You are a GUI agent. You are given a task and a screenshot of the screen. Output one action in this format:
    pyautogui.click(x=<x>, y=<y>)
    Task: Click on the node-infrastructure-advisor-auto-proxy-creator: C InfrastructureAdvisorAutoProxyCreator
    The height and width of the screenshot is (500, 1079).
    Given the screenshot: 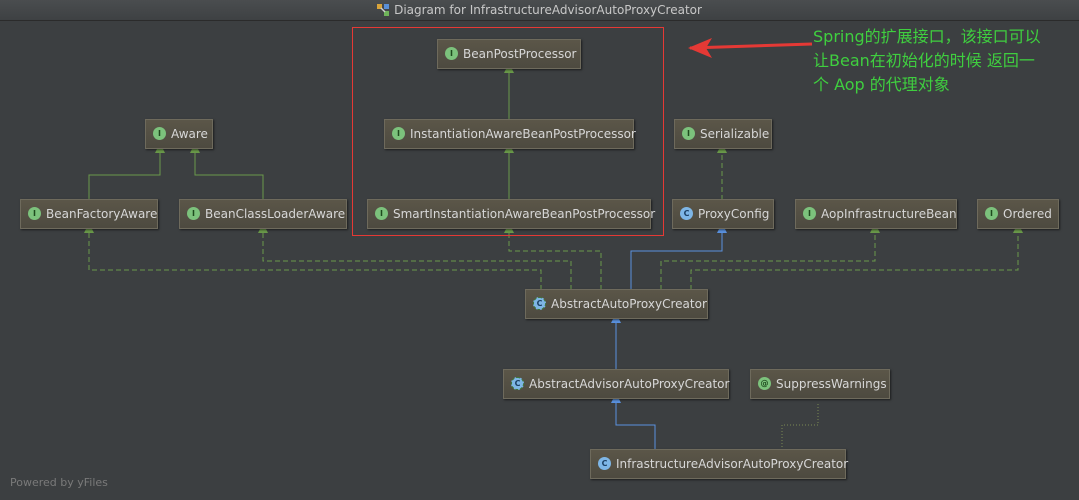 What is the action you would take?
    pyautogui.click(x=719, y=464)
    